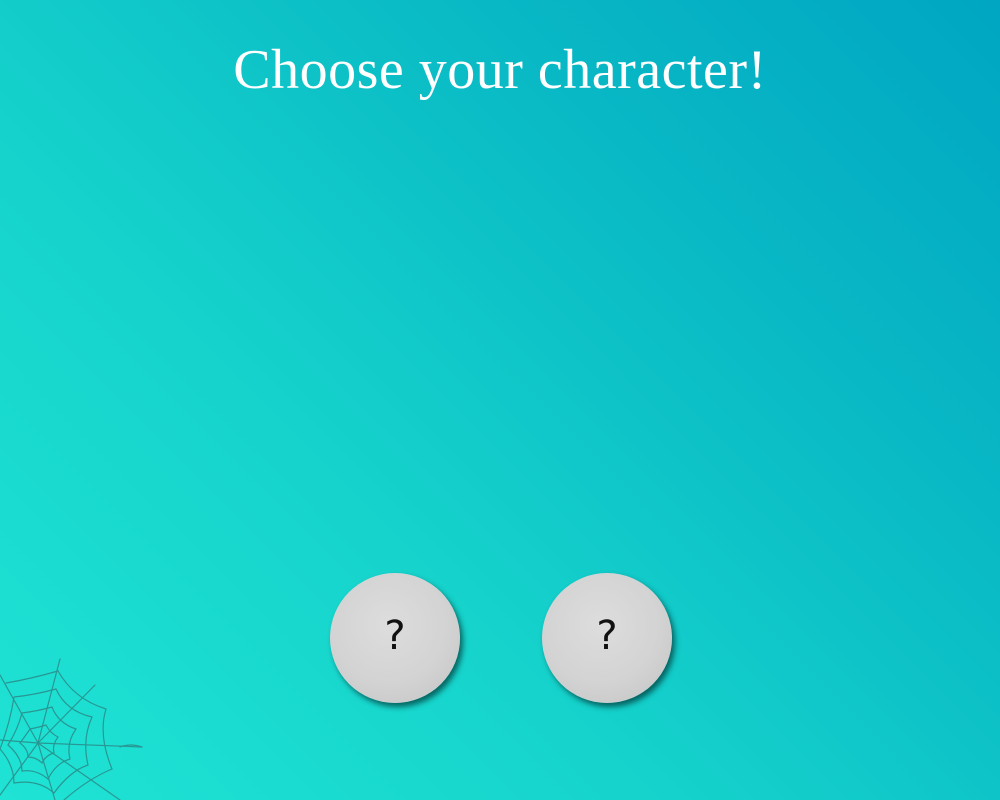  Describe the element at coordinates (500, 70) in the screenshot. I see `page-title: Choose your character!` at that location.